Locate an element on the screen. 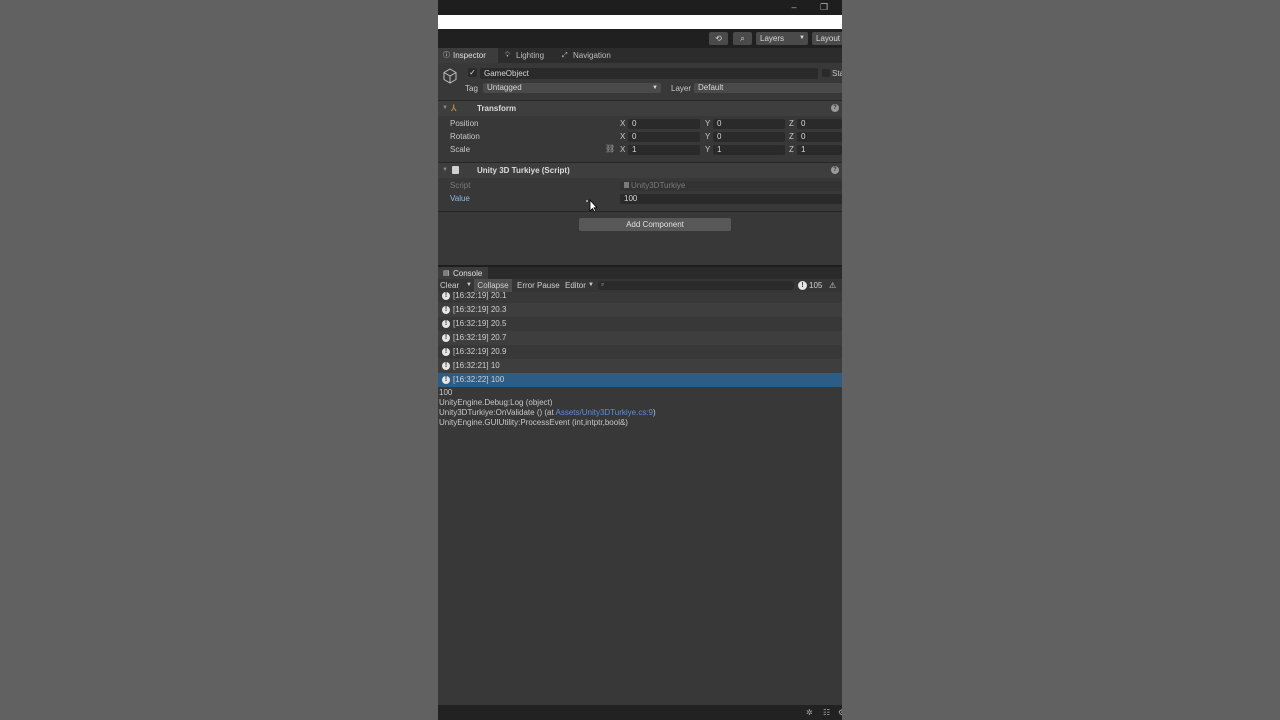  axis-y-label: Y is located at coordinates (708, 149).